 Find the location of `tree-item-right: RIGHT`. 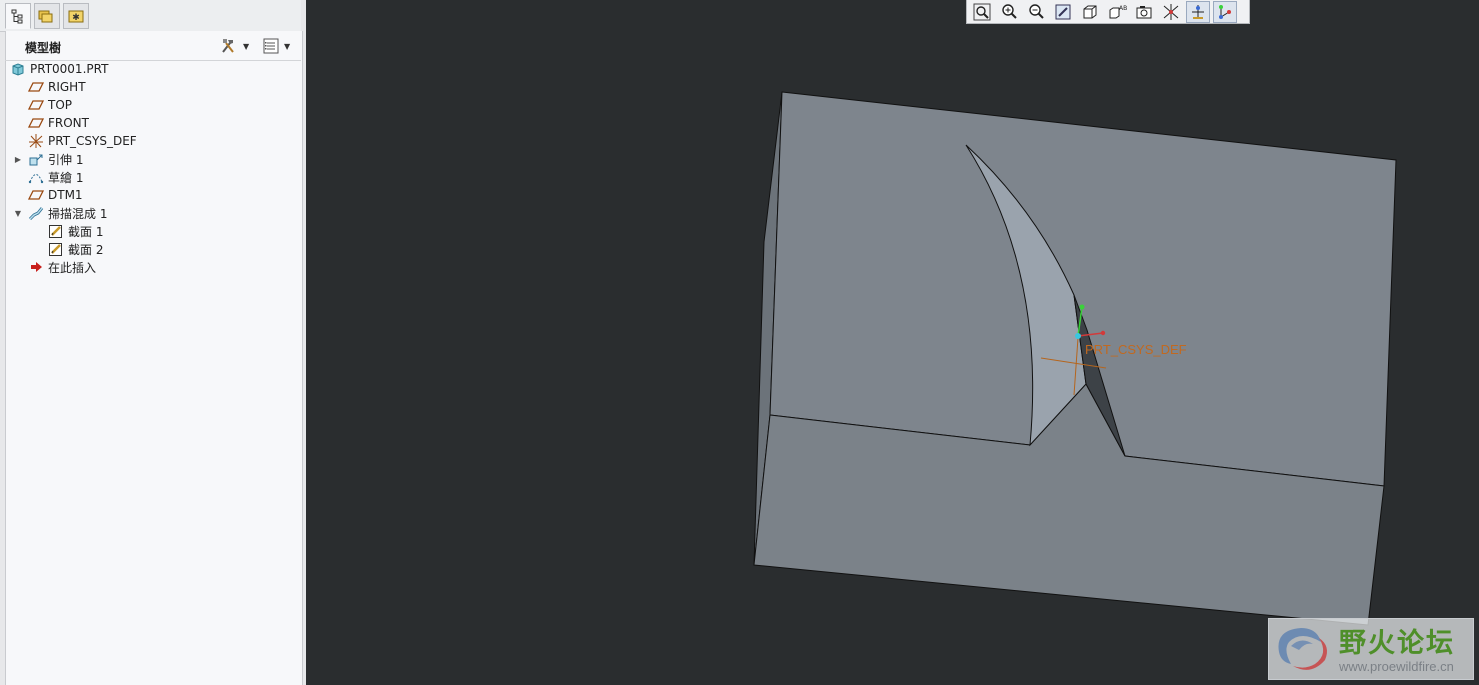

tree-item-right: RIGHT is located at coordinates (57, 87).